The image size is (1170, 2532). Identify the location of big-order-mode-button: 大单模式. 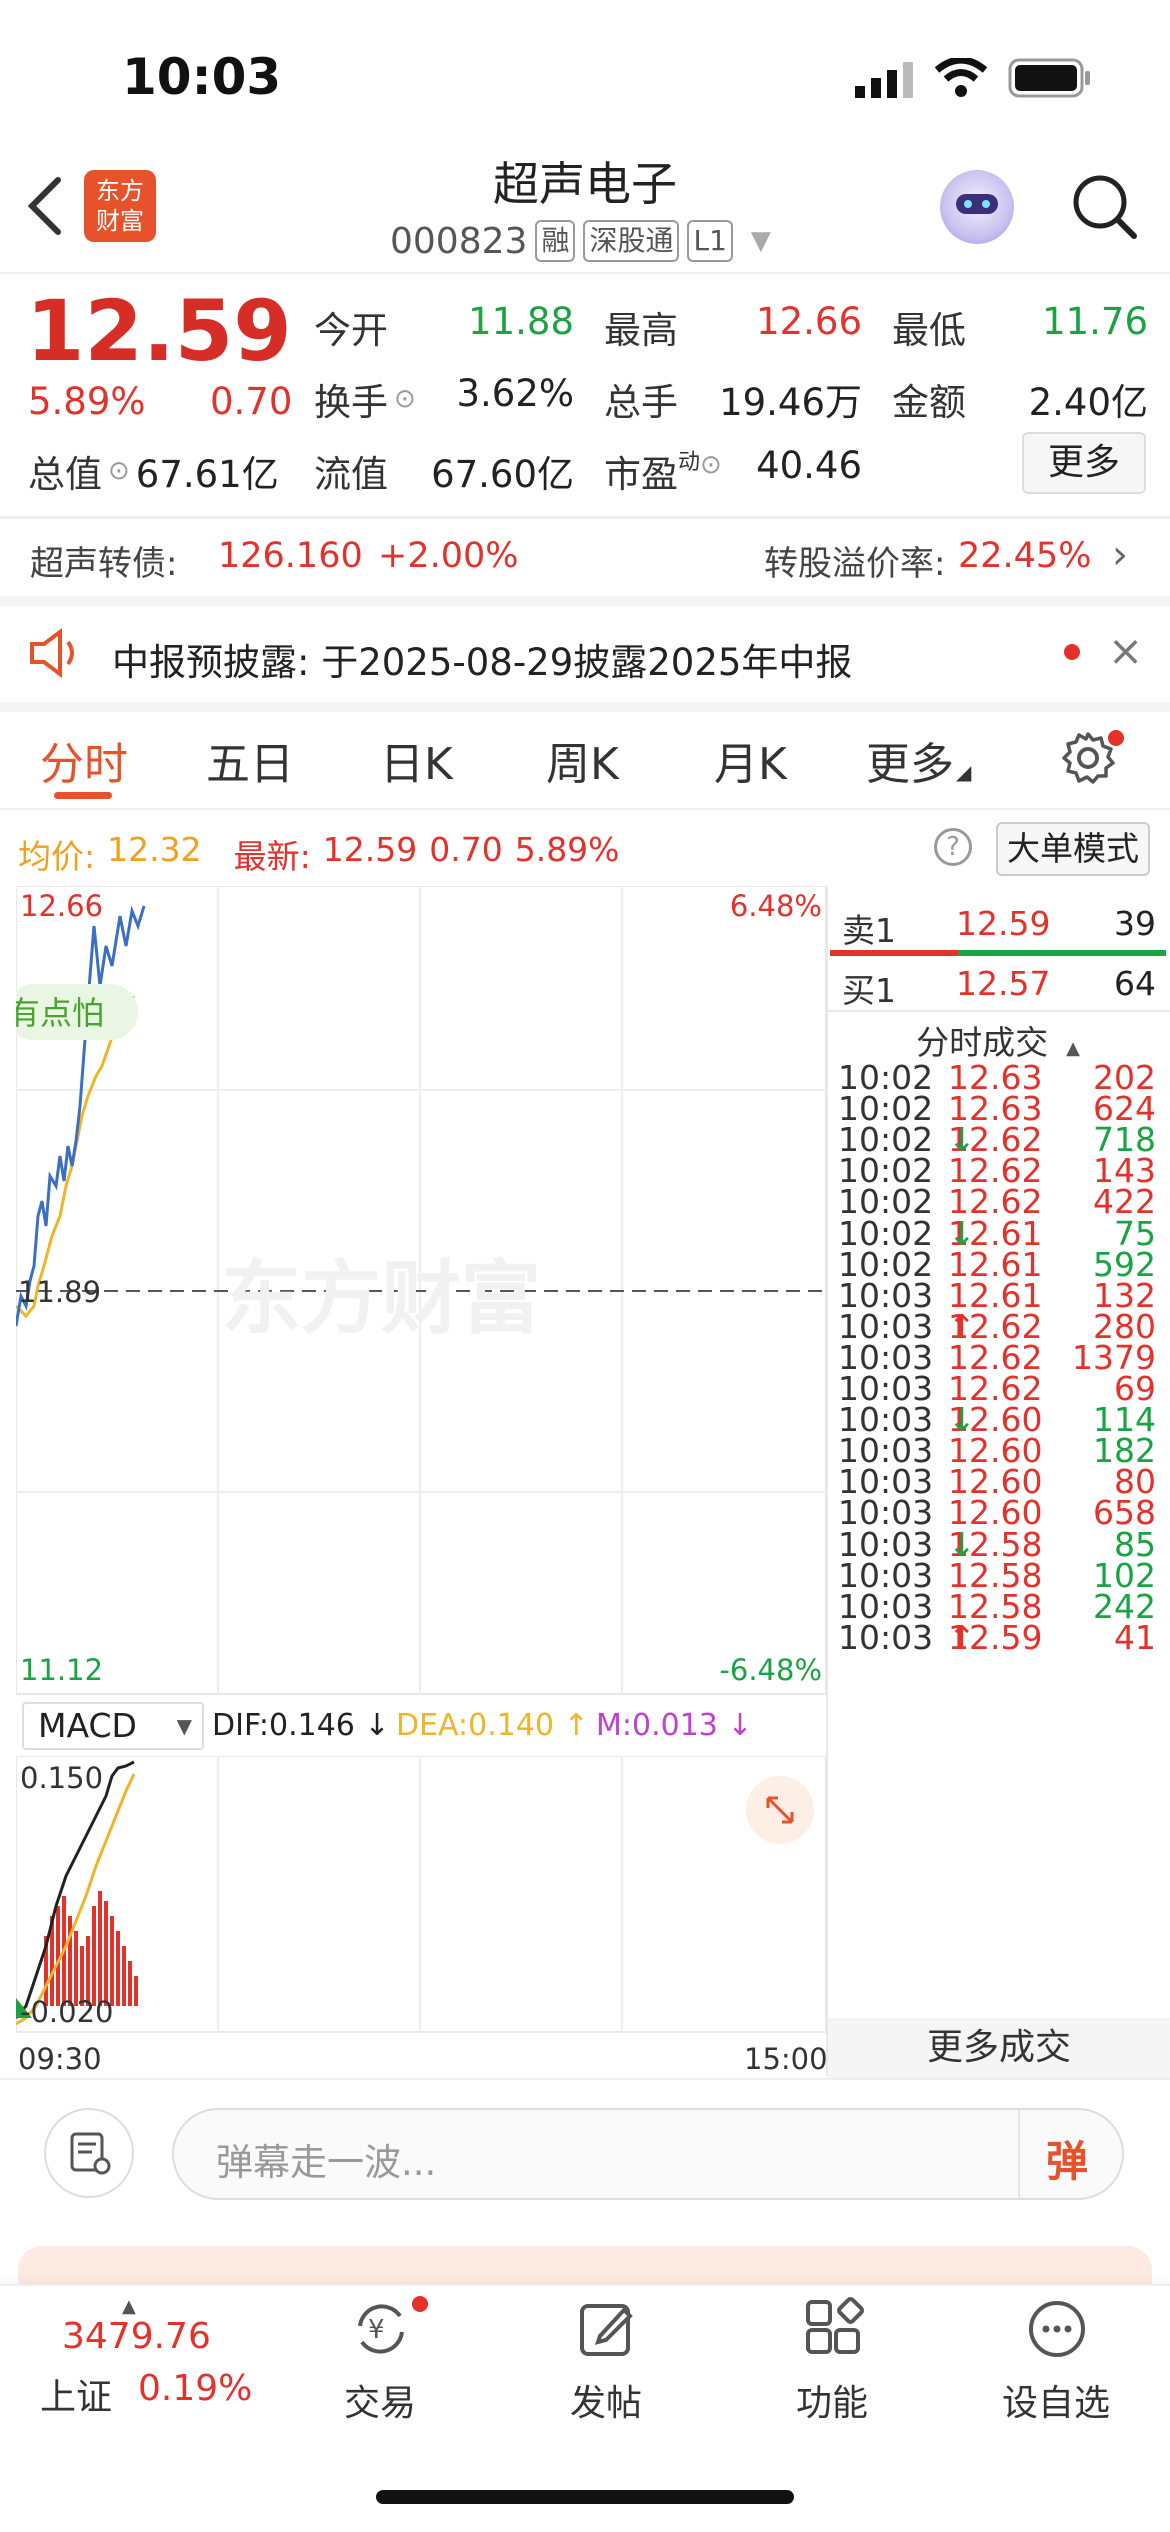
(1073, 849).